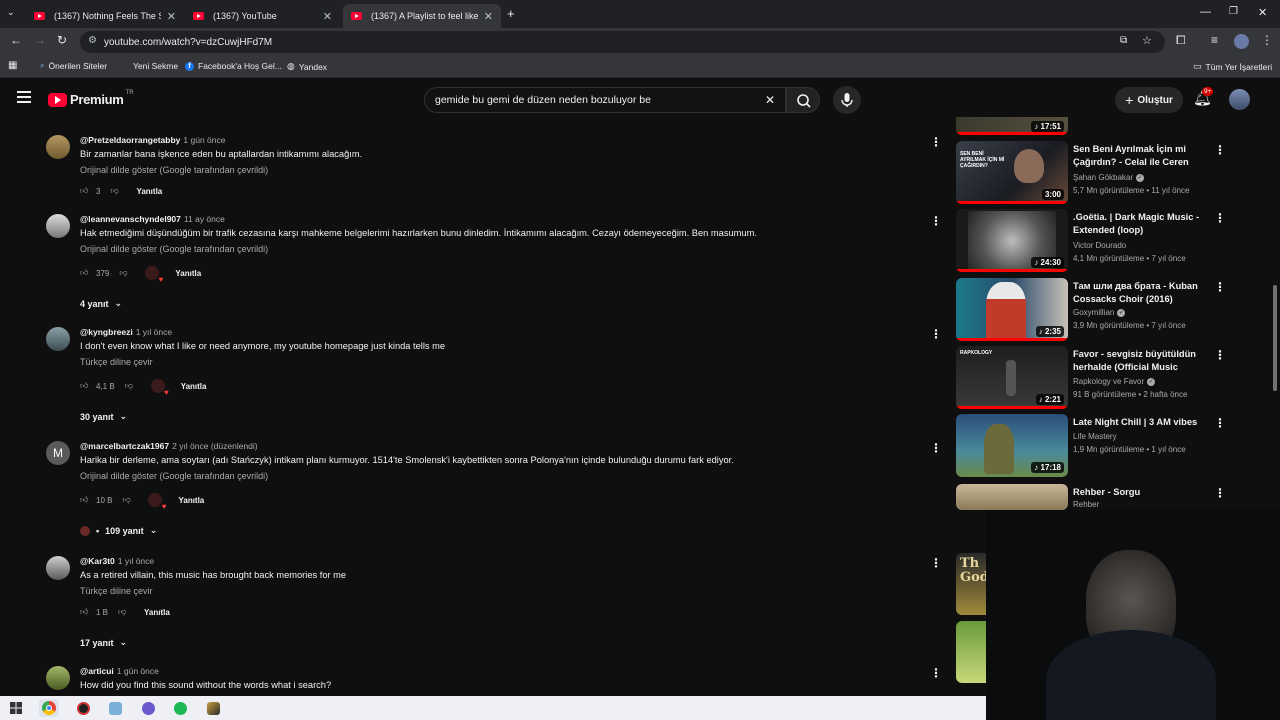 The width and height of the screenshot is (1280, 720). I want to click on comment-time: 2 yıl önce (düzenlendi), so click(215, 446).